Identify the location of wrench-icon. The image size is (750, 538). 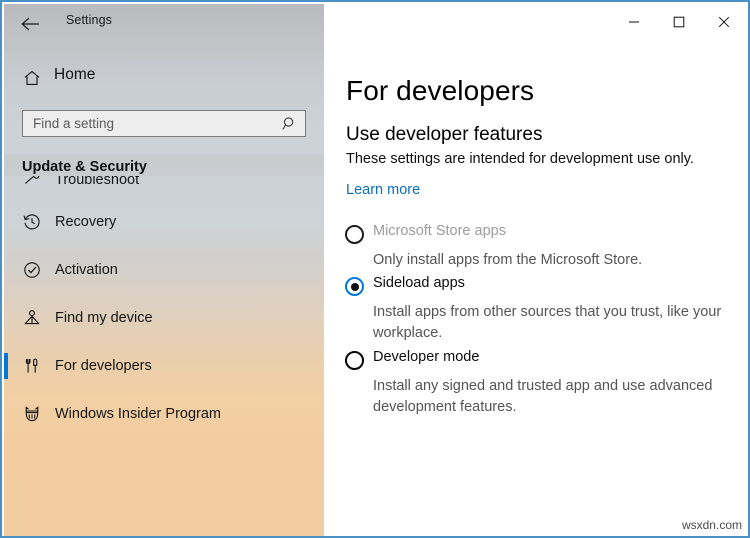
(32, 182).